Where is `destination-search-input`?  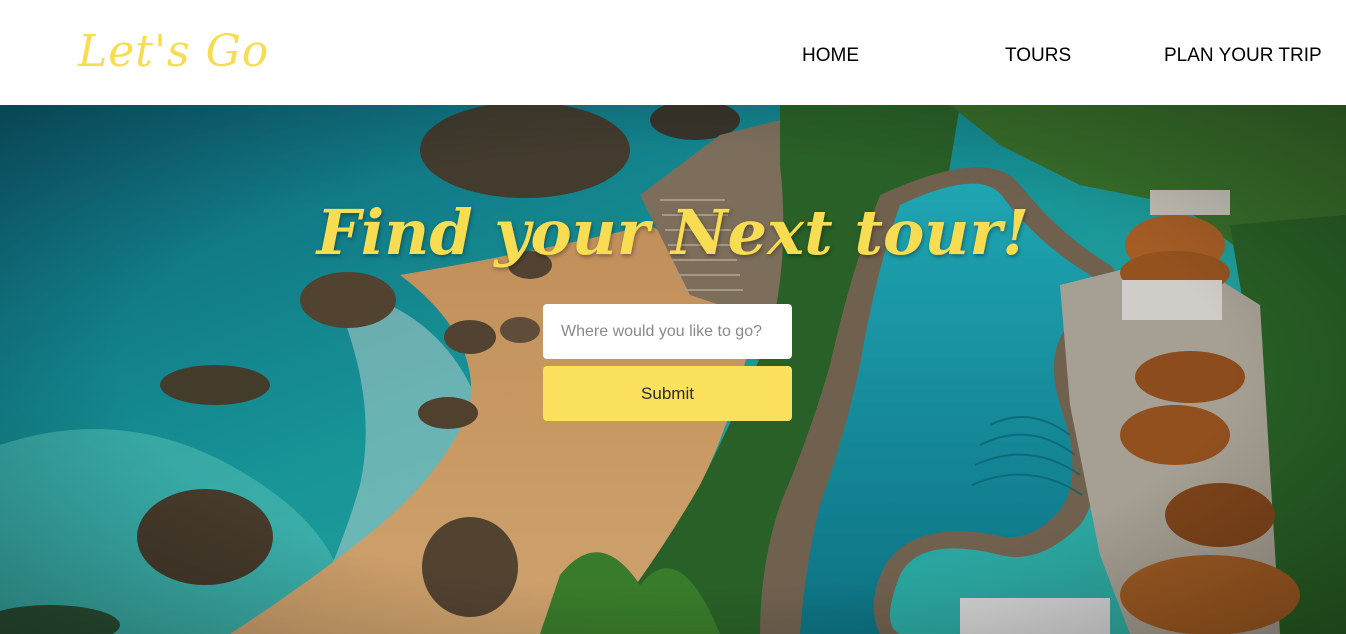 destination-search-input is located at coordinates (667, 331).